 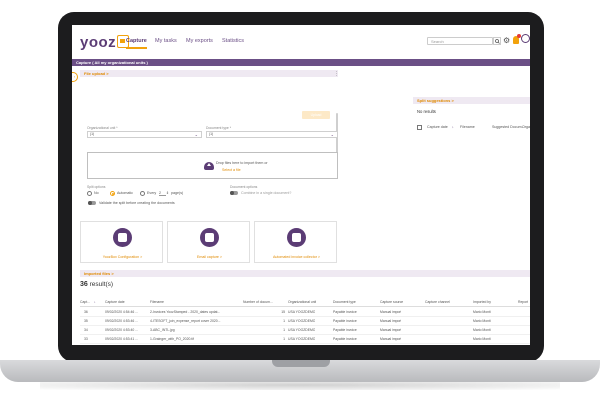 What do you see at coordinates (391, 302) in the screenshot?
I see `col-capture-source: Capture source` at bounding box center [391, 302].